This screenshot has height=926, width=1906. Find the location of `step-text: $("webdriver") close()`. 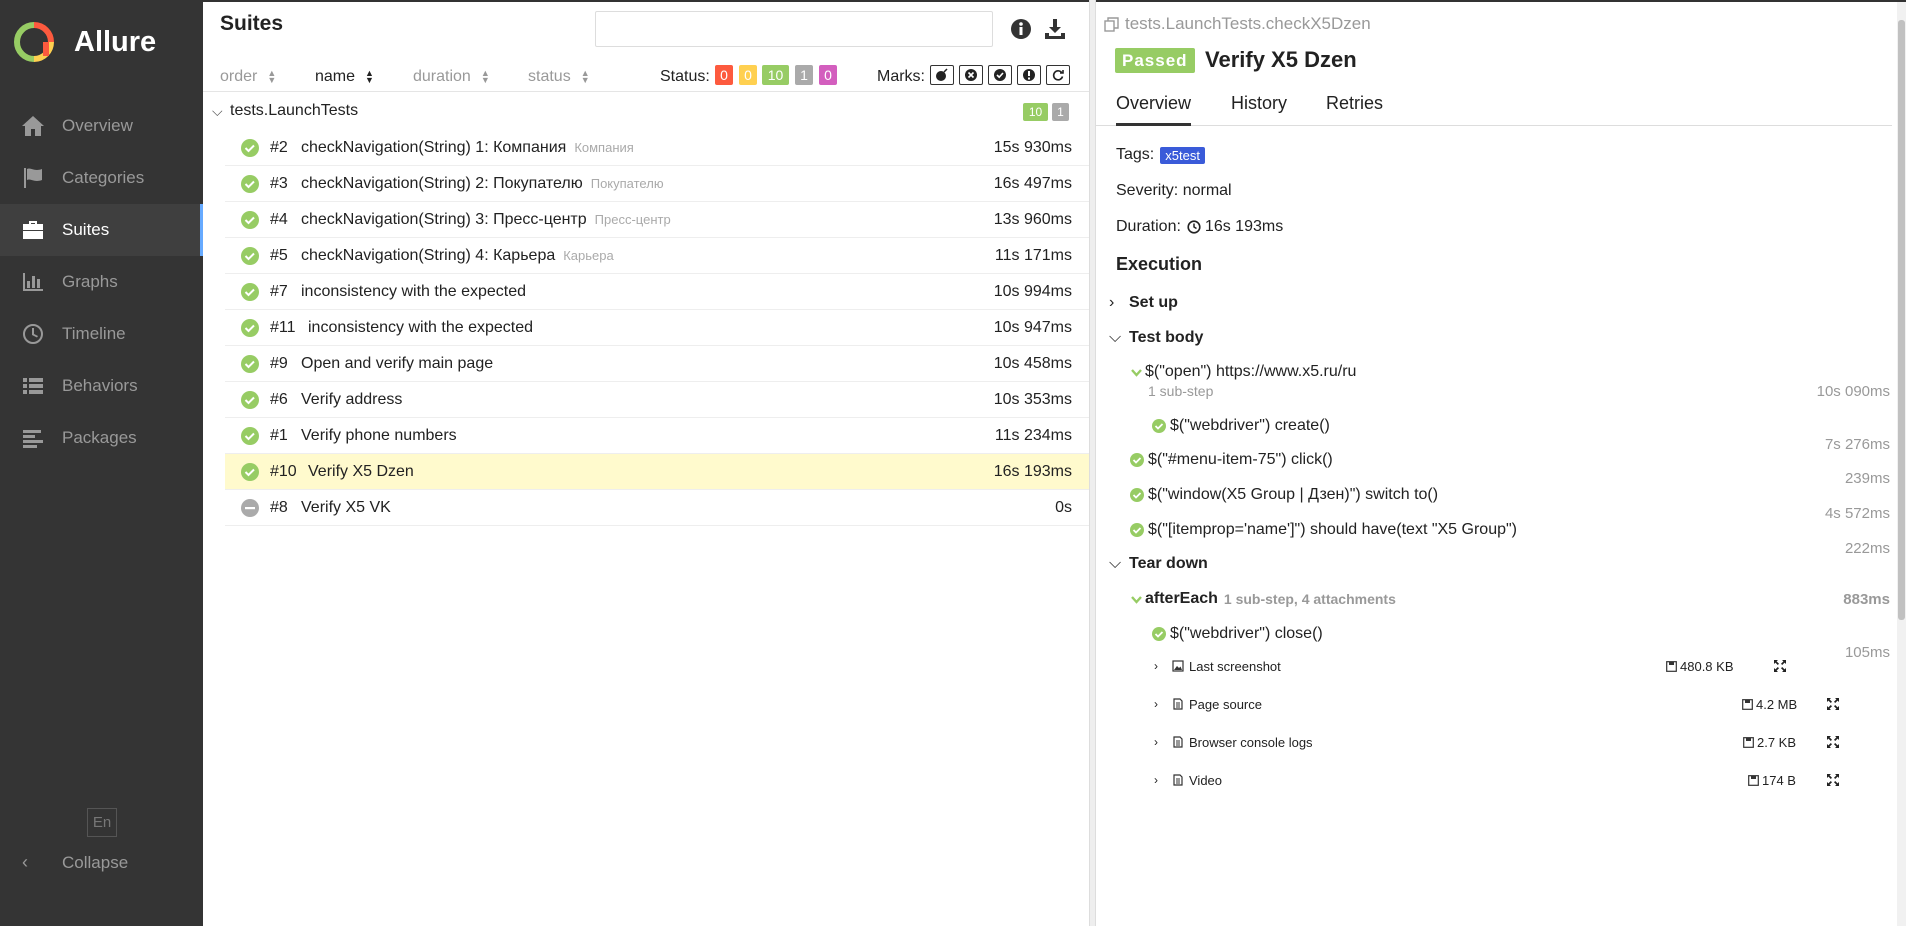

step-text: $("webdriver") close() is located at coordinates (1246, 633).